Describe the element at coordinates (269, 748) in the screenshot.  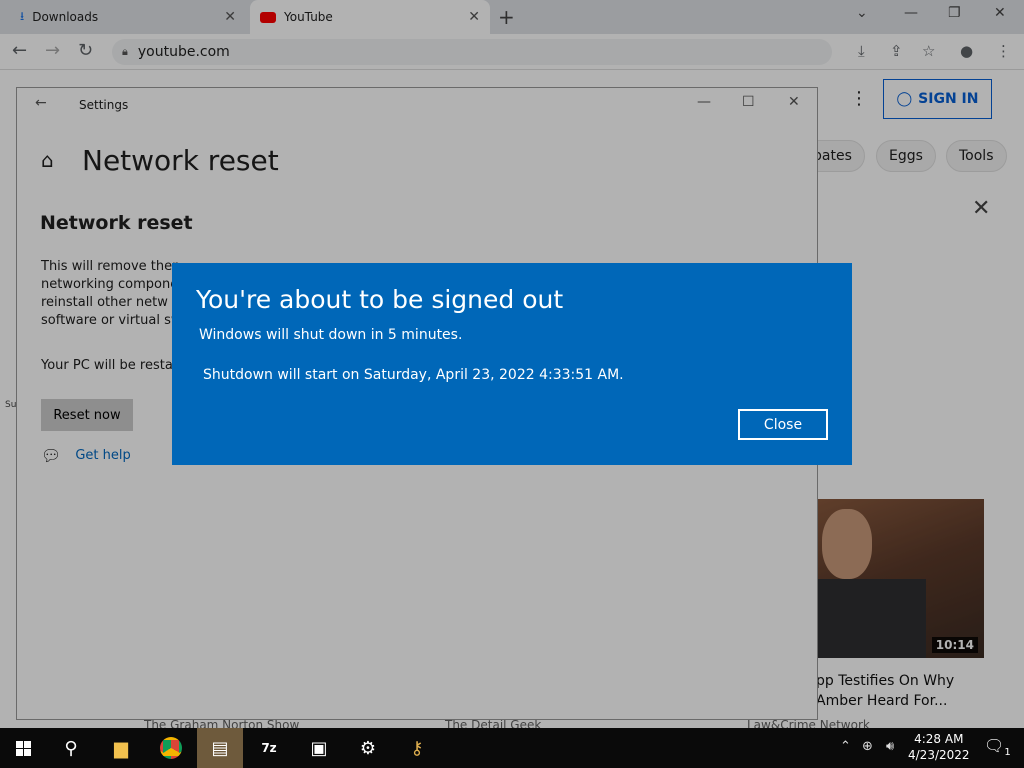
I see `7zip-icon: 7z` at that location.